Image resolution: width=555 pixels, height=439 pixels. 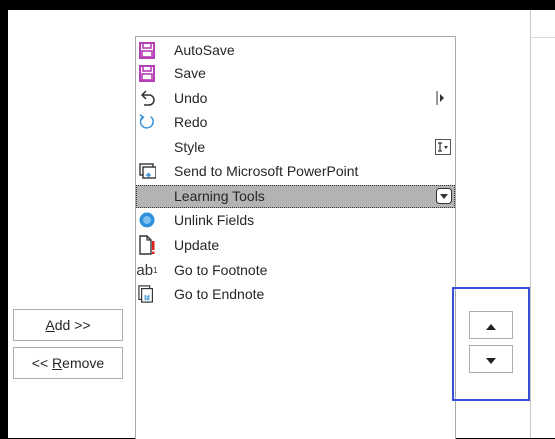 What do you see at coordinates (295, 196) in the screenshot?
I see `list-item-learning-tools: Learning Tools` at bounding box center [295, 196].